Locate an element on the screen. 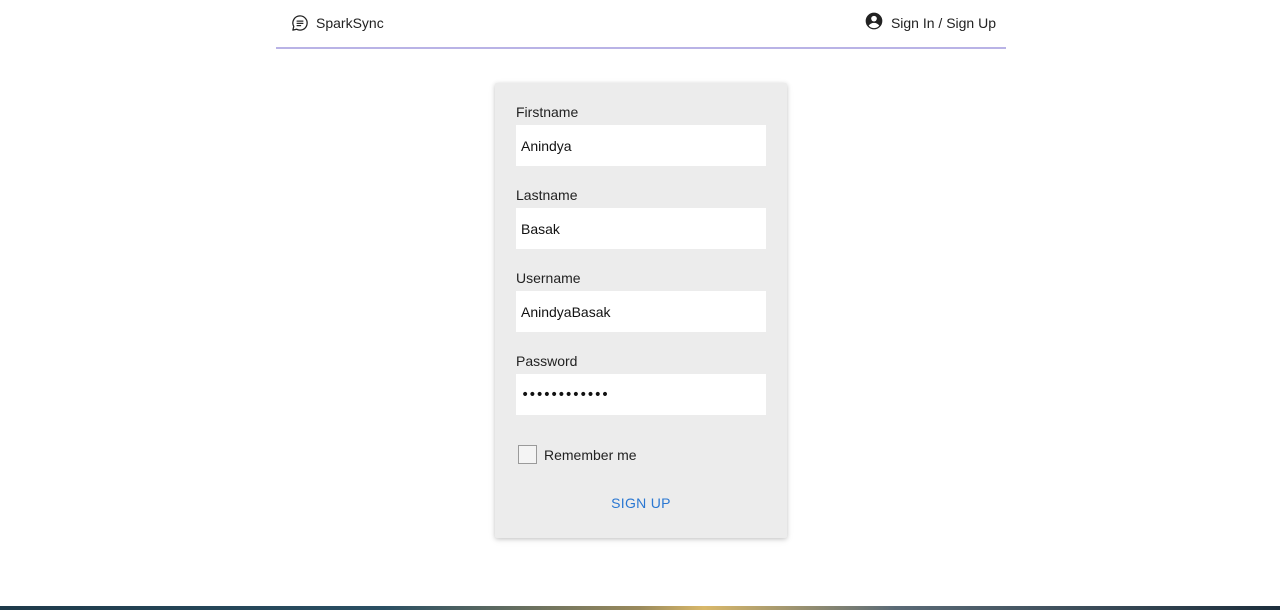 This screenshot has height=610, width=1280. remember-me-checkbox is located at coordinates (527, 454).